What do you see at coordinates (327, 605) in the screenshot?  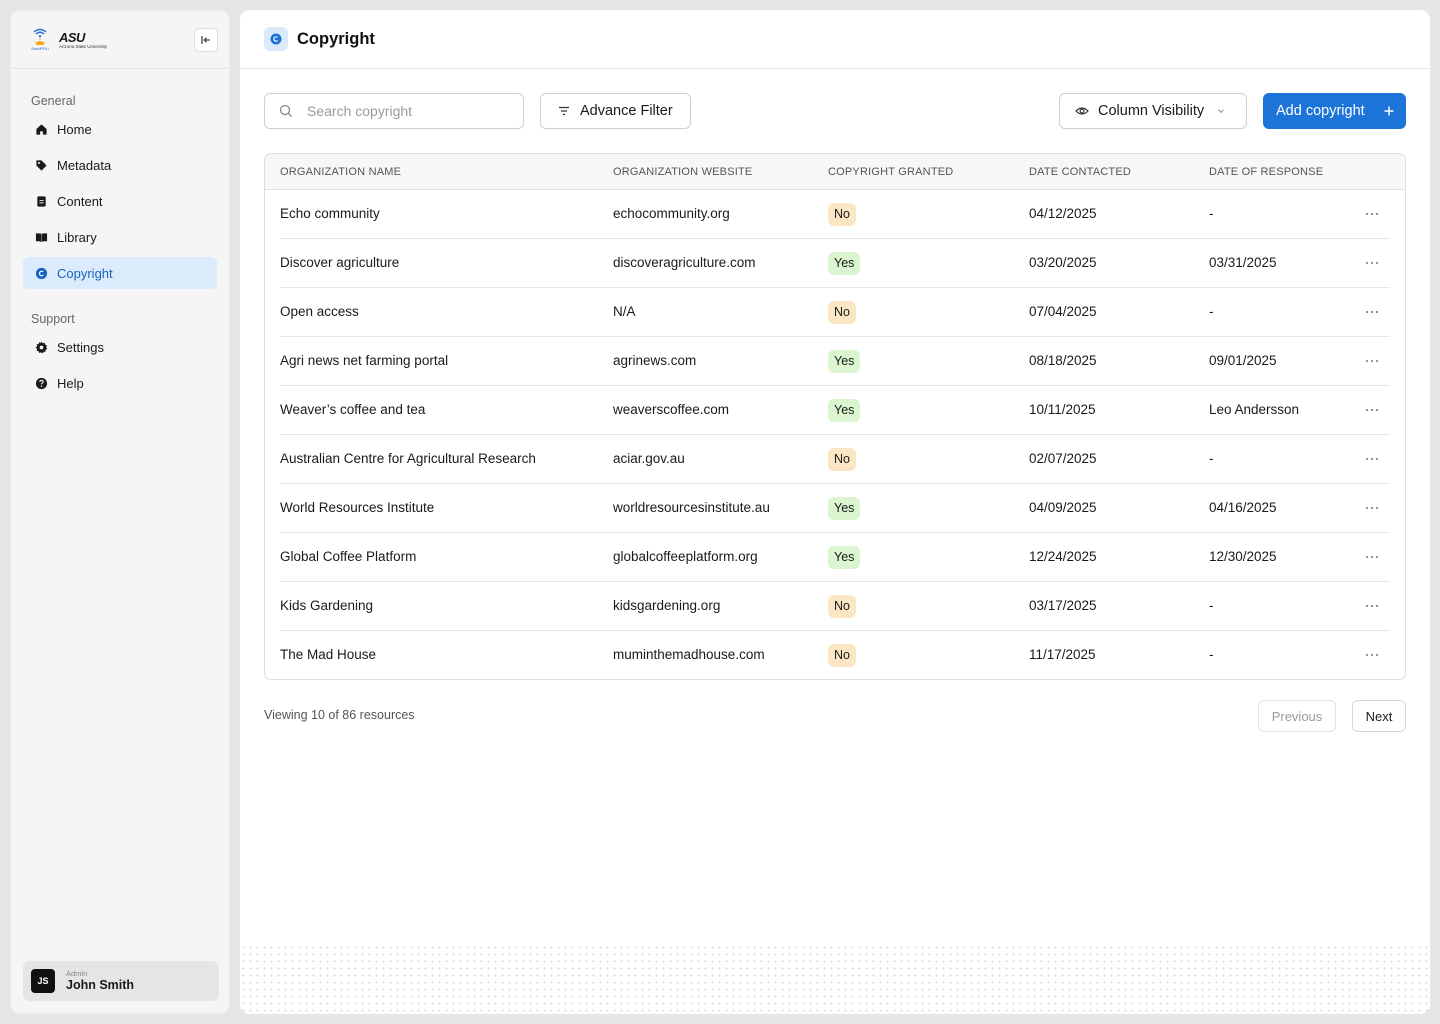 I see `organization-name-cell: Kids Gardening` at bounding box center [327, 605].